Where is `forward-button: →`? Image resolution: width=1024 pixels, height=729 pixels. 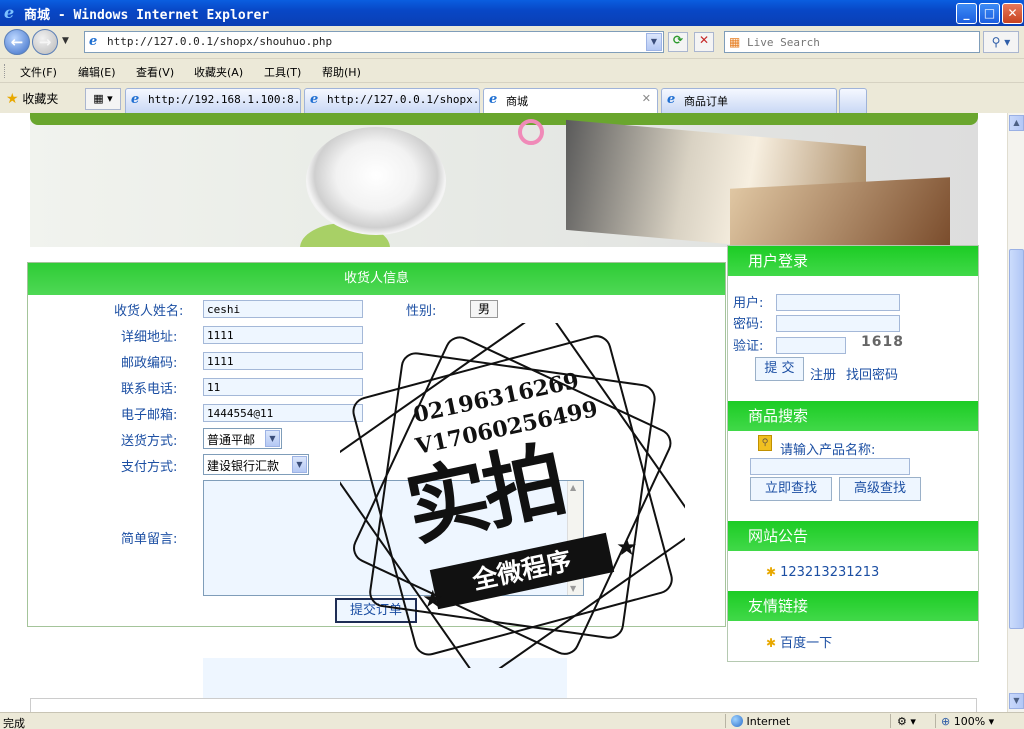 forward-button: → is located at coordinates (45, 42).